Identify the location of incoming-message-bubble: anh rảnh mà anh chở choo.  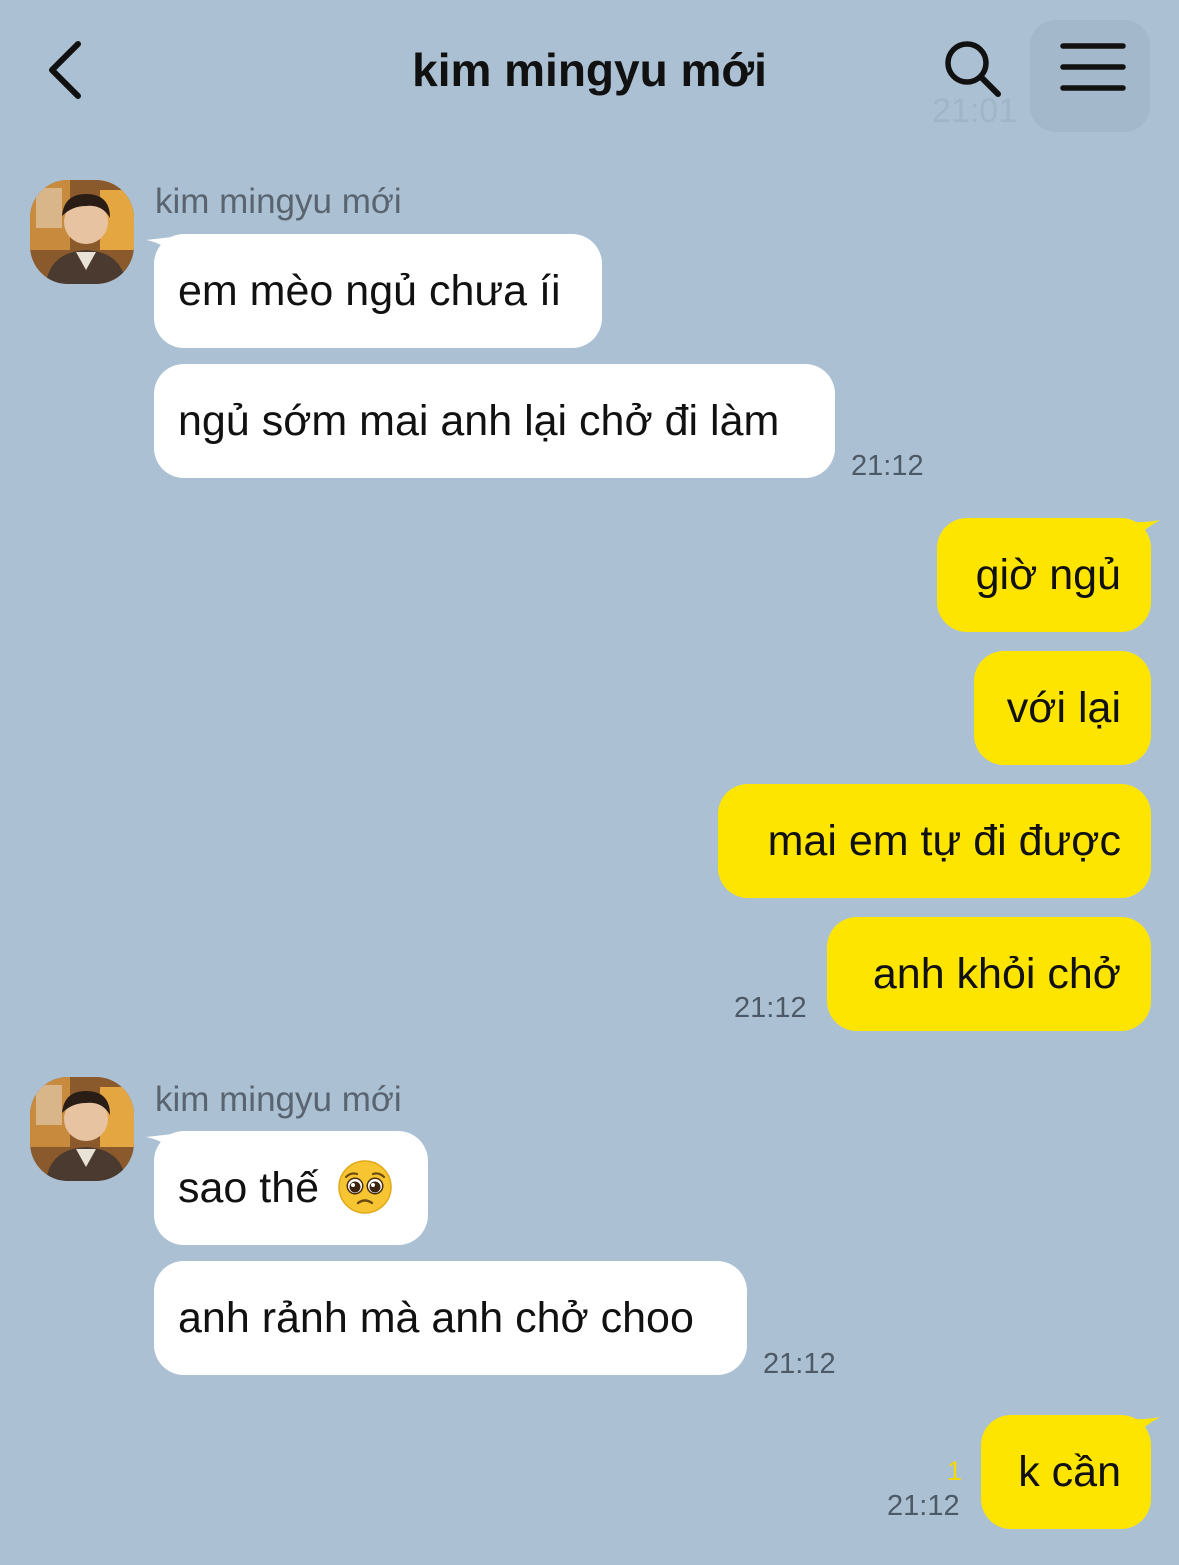
(450, 1318).